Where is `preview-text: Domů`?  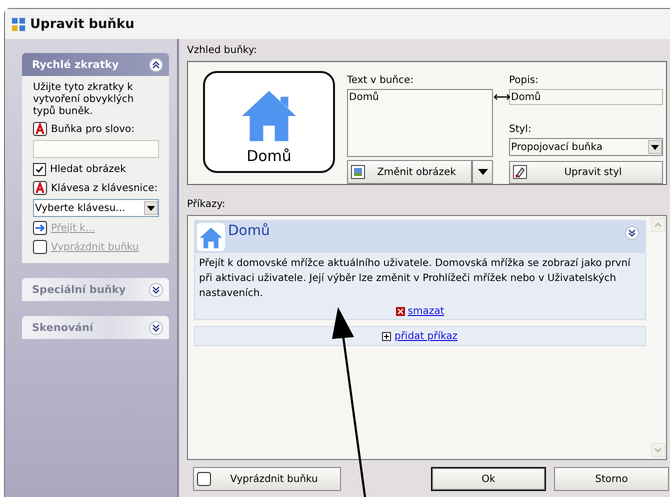
preview-text: Domů is located at coordinates (269, 156).